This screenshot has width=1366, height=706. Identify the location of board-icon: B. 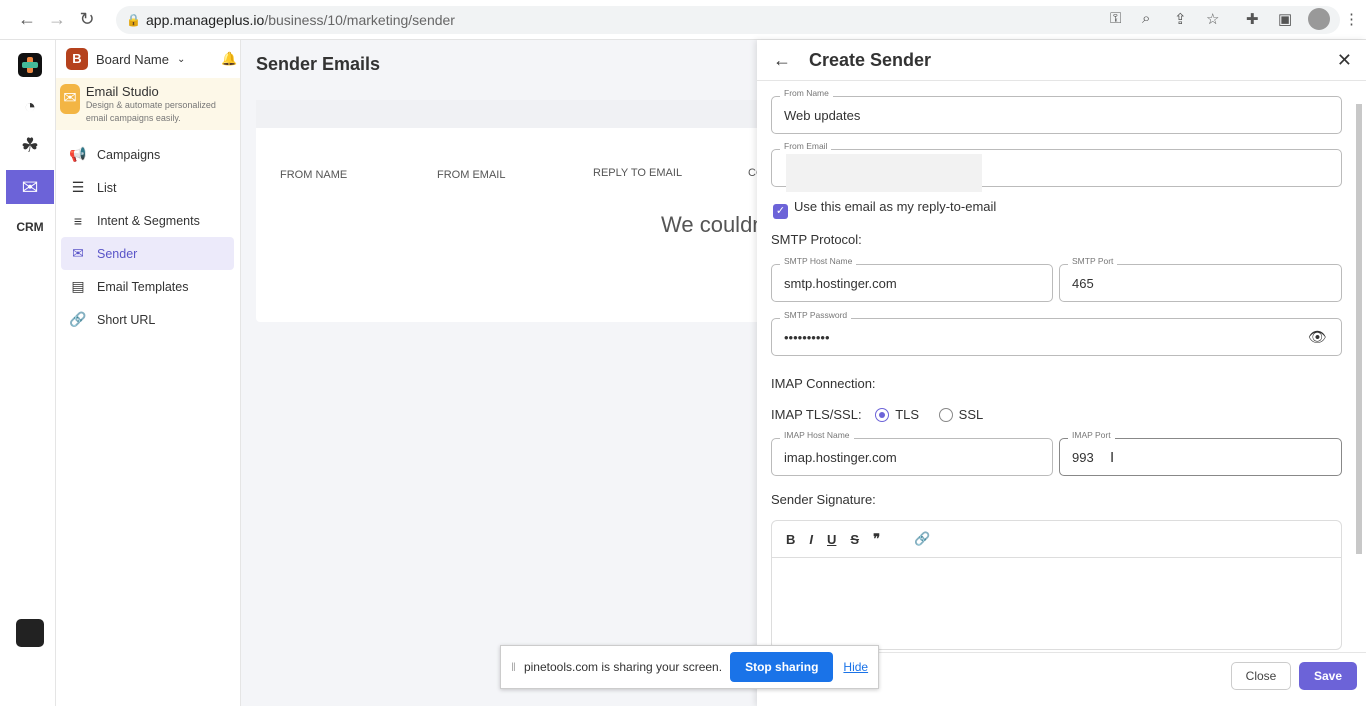
(77, 59).